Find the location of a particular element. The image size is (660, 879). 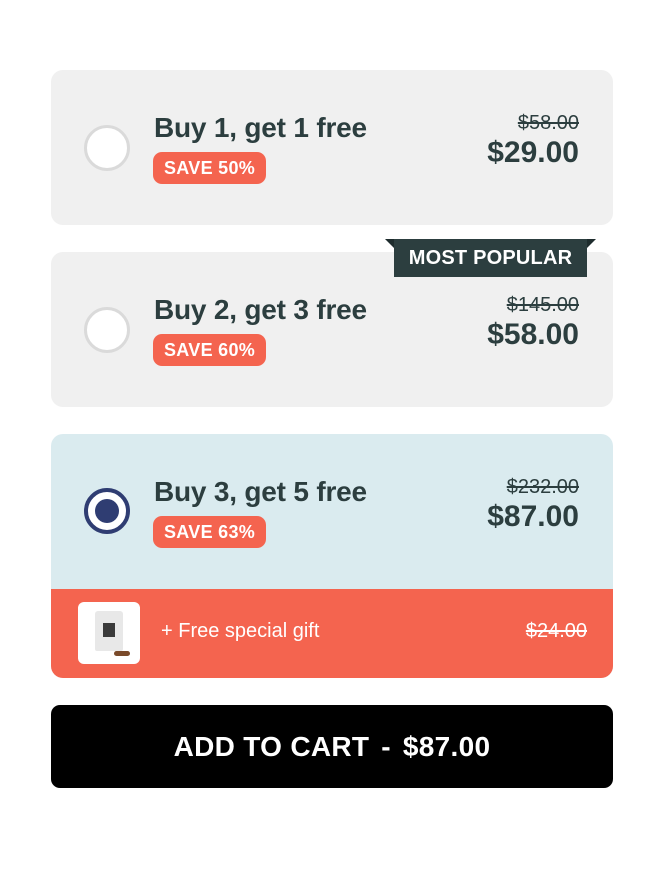

bag-label is located at coordinates (109, 630).